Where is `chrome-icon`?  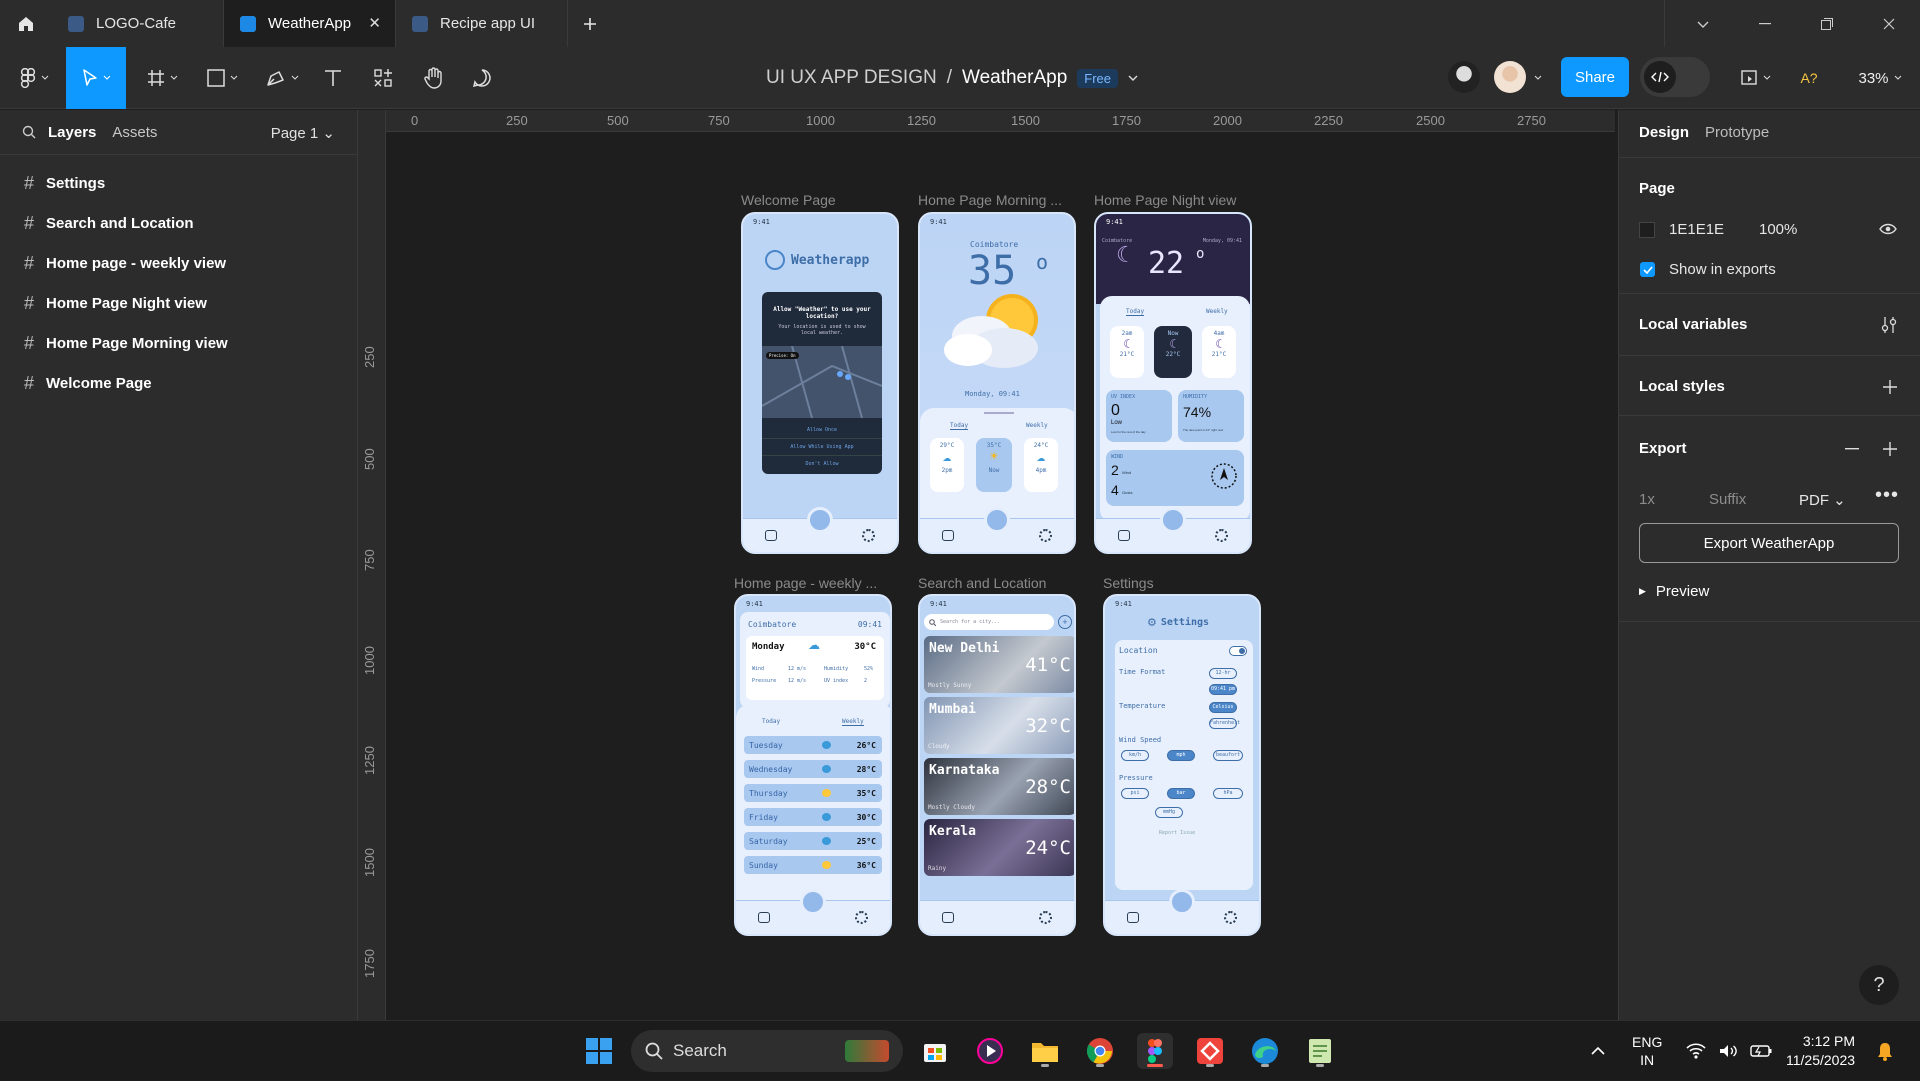 chrome-icon is located at coordinates (1100, 1051).